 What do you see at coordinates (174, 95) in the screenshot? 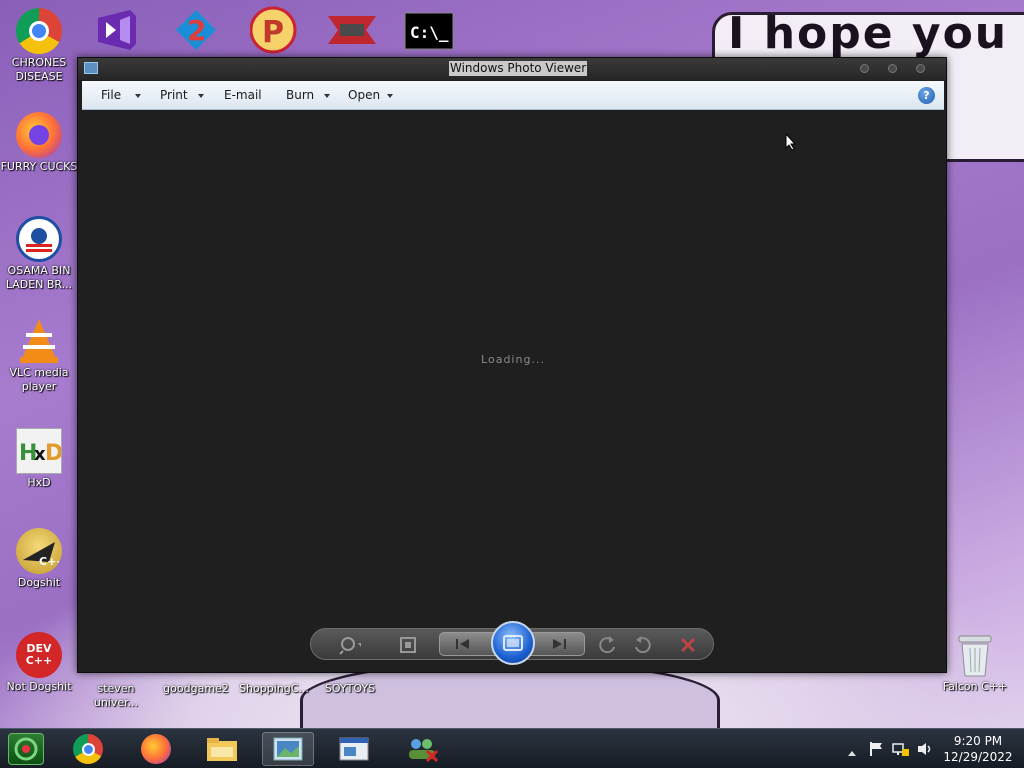
I see `menu-print: Print` at bounding box center [174, 95].